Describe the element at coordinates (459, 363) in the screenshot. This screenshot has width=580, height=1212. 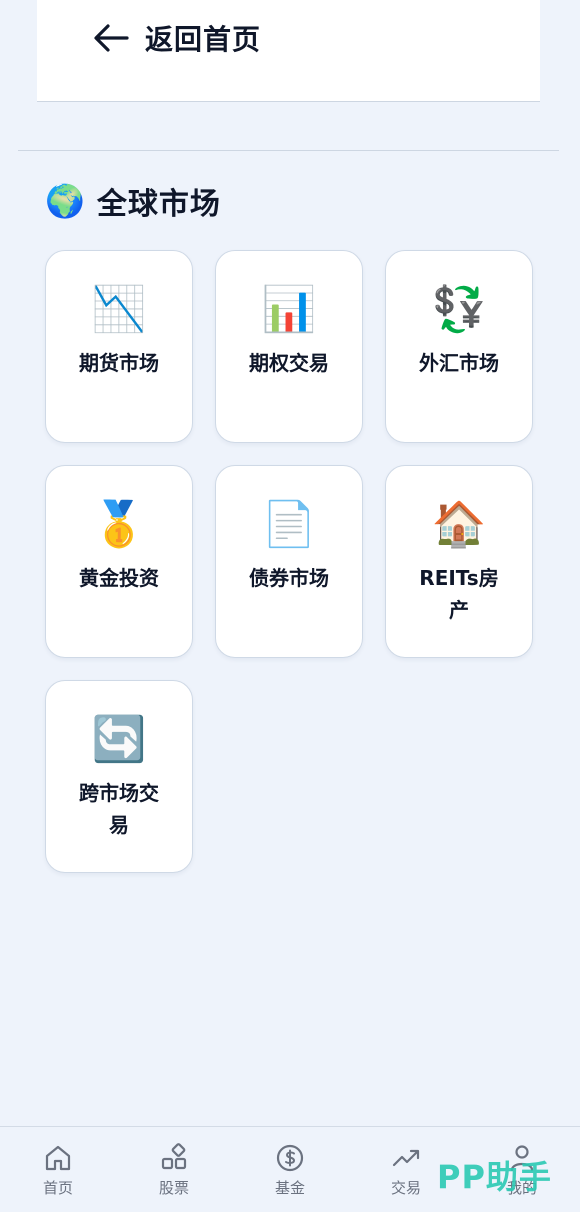
I see `tile-label: 外汇市场` at that location.